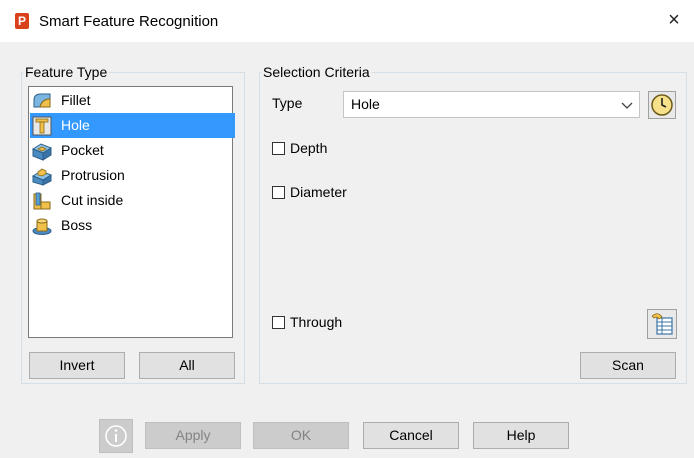  Describe the element at coordinates (22, 21) in the screenshot. I see `app-icon: P` at that location.